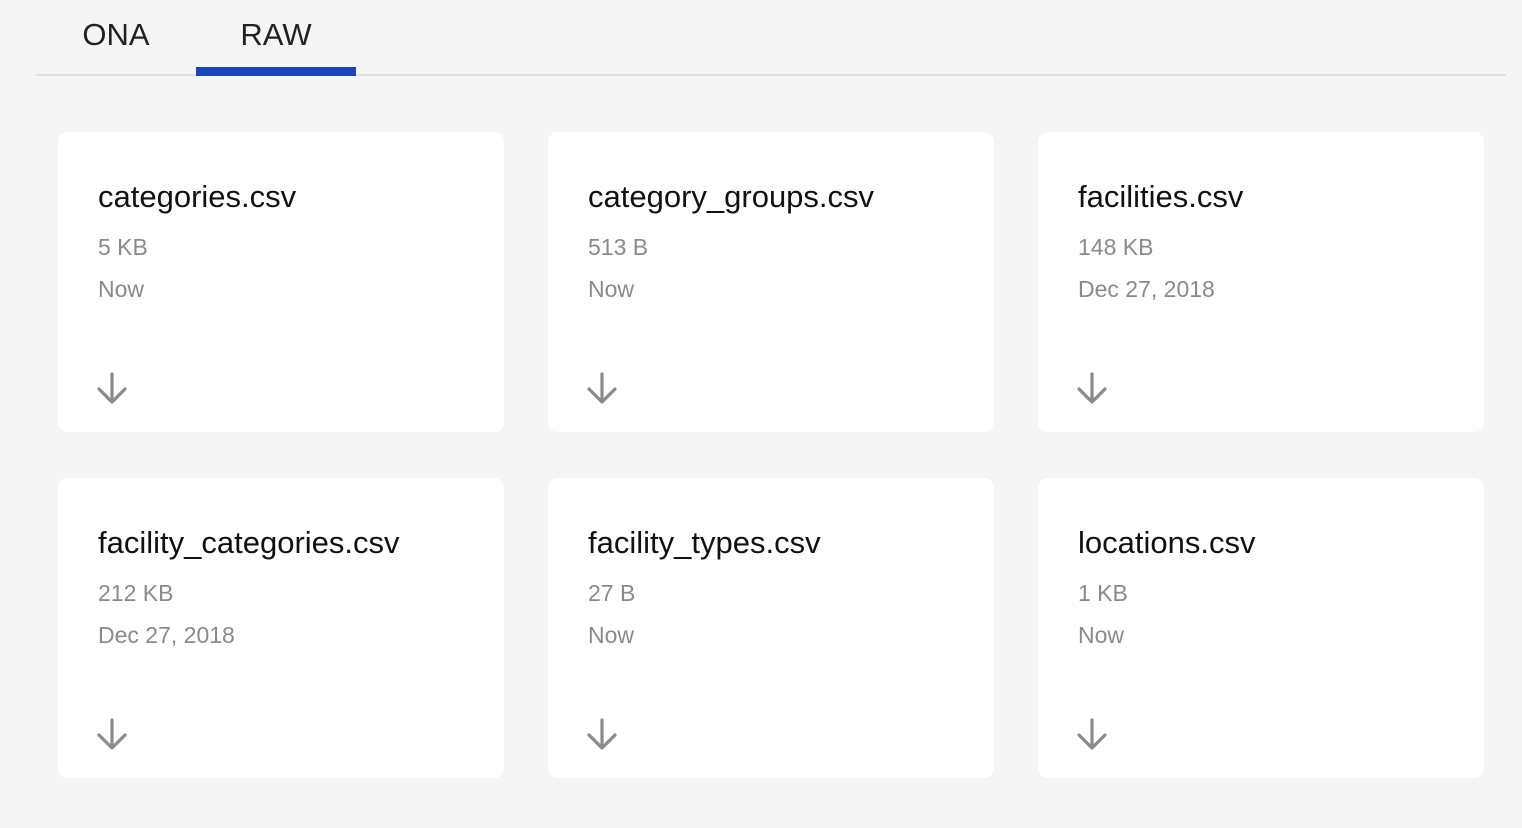 This screenshot has height=828, width=1522. What do you see at coordinates (1103, 593) in the screenshot?
I see `file-size: 1 KB` at bounding box center [1103, 593].